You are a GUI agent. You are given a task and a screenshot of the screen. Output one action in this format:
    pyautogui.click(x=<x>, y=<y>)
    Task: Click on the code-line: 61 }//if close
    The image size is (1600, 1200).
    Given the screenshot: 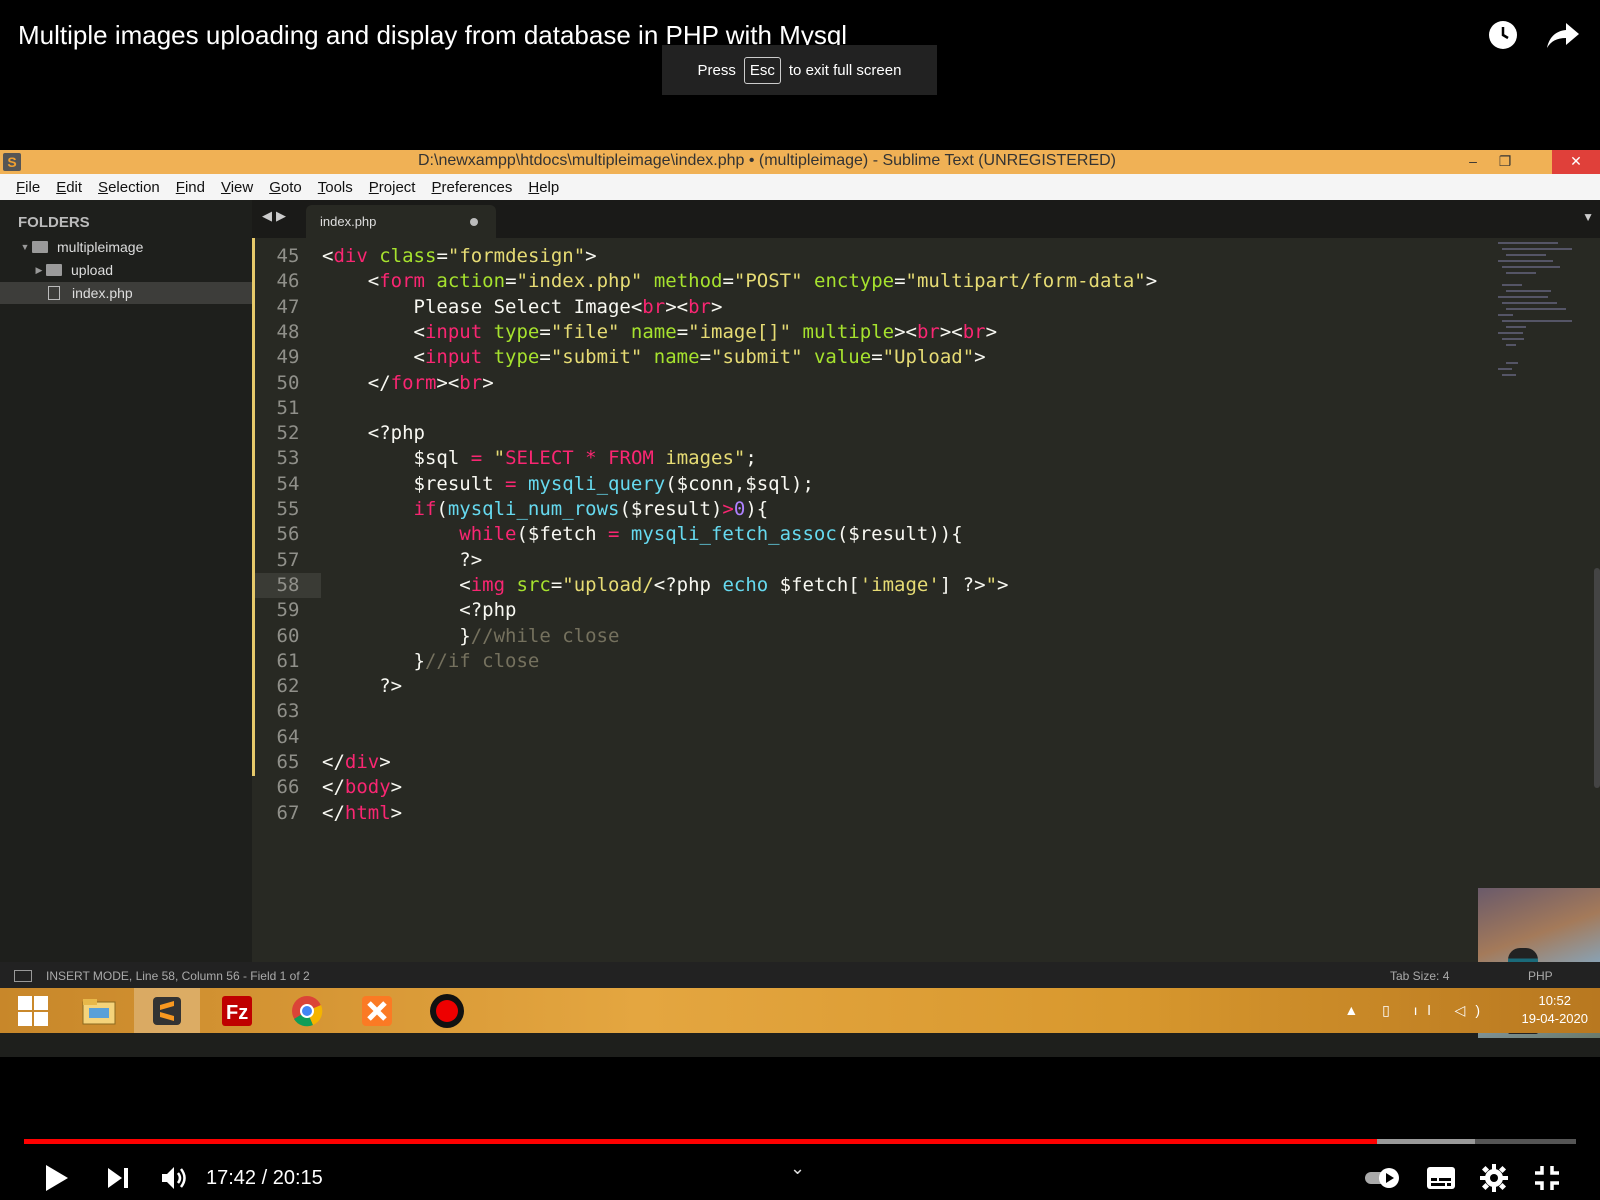 What is the action you would take?
    pyautogui.click(x=852, y=661)
    